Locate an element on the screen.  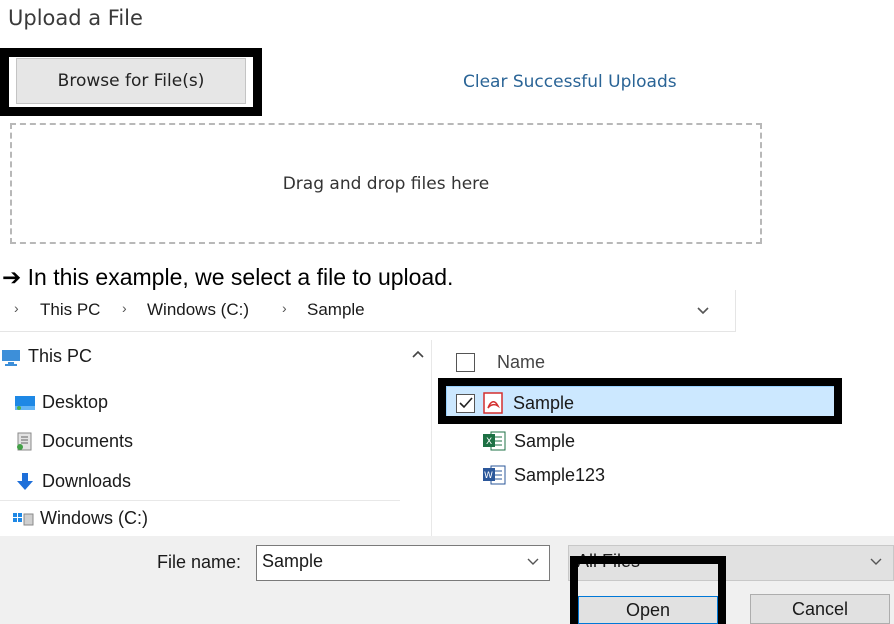
select-all-checkbox is located at coordinates (465, 362).